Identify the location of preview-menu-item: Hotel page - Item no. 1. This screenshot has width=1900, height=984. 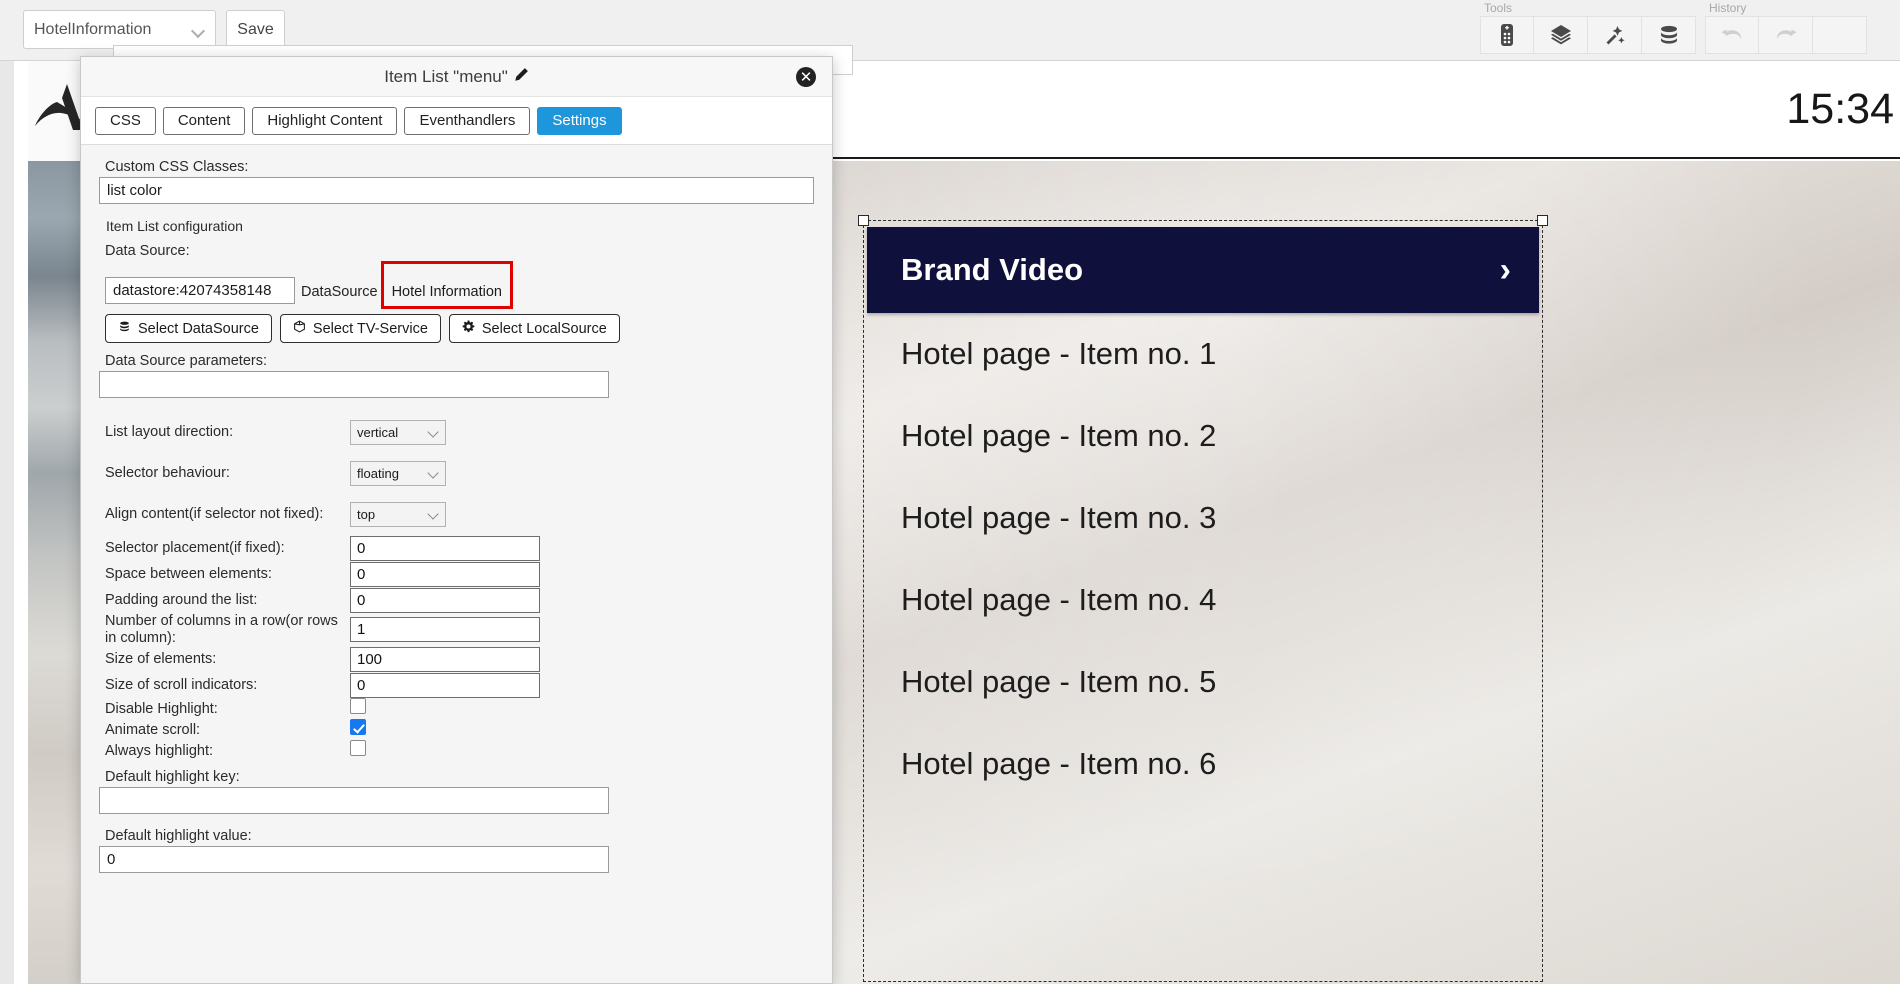
(1203, 354).